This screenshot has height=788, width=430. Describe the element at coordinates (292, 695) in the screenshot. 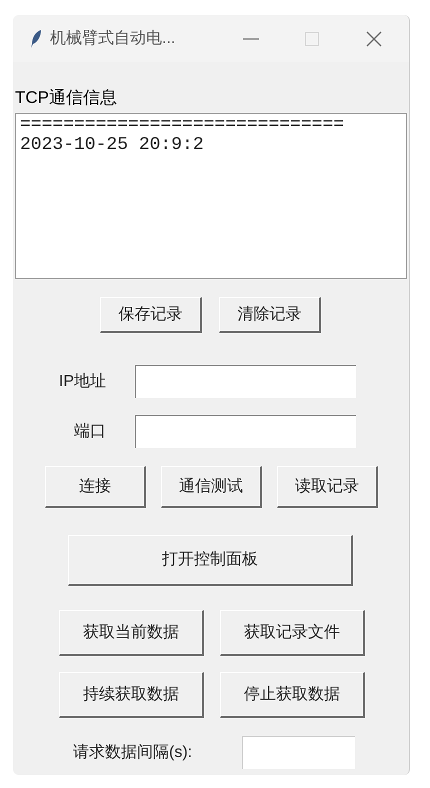

I see `action-button: 停止获取数据` at that location.